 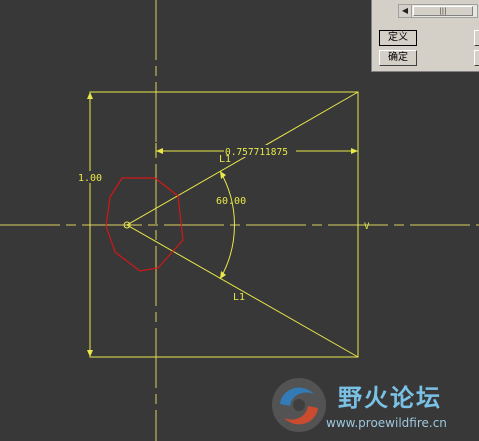 I want to click on line-l1-bottom, so click(x=242, y=291).